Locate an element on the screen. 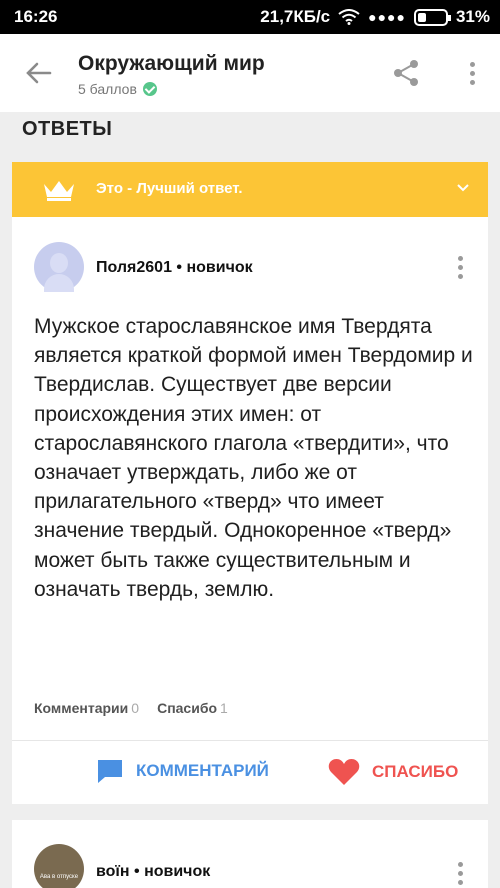 The height and width of the screenshot is (888, 500). battery-icon is located at coordinates (432, 17).